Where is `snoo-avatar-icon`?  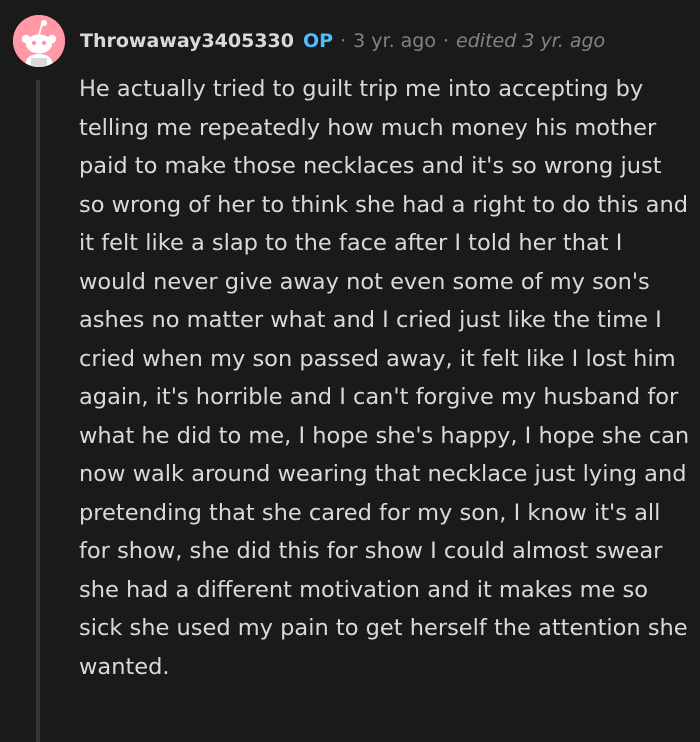 snoo-avatar-icon is located at coordinates (39, 41).